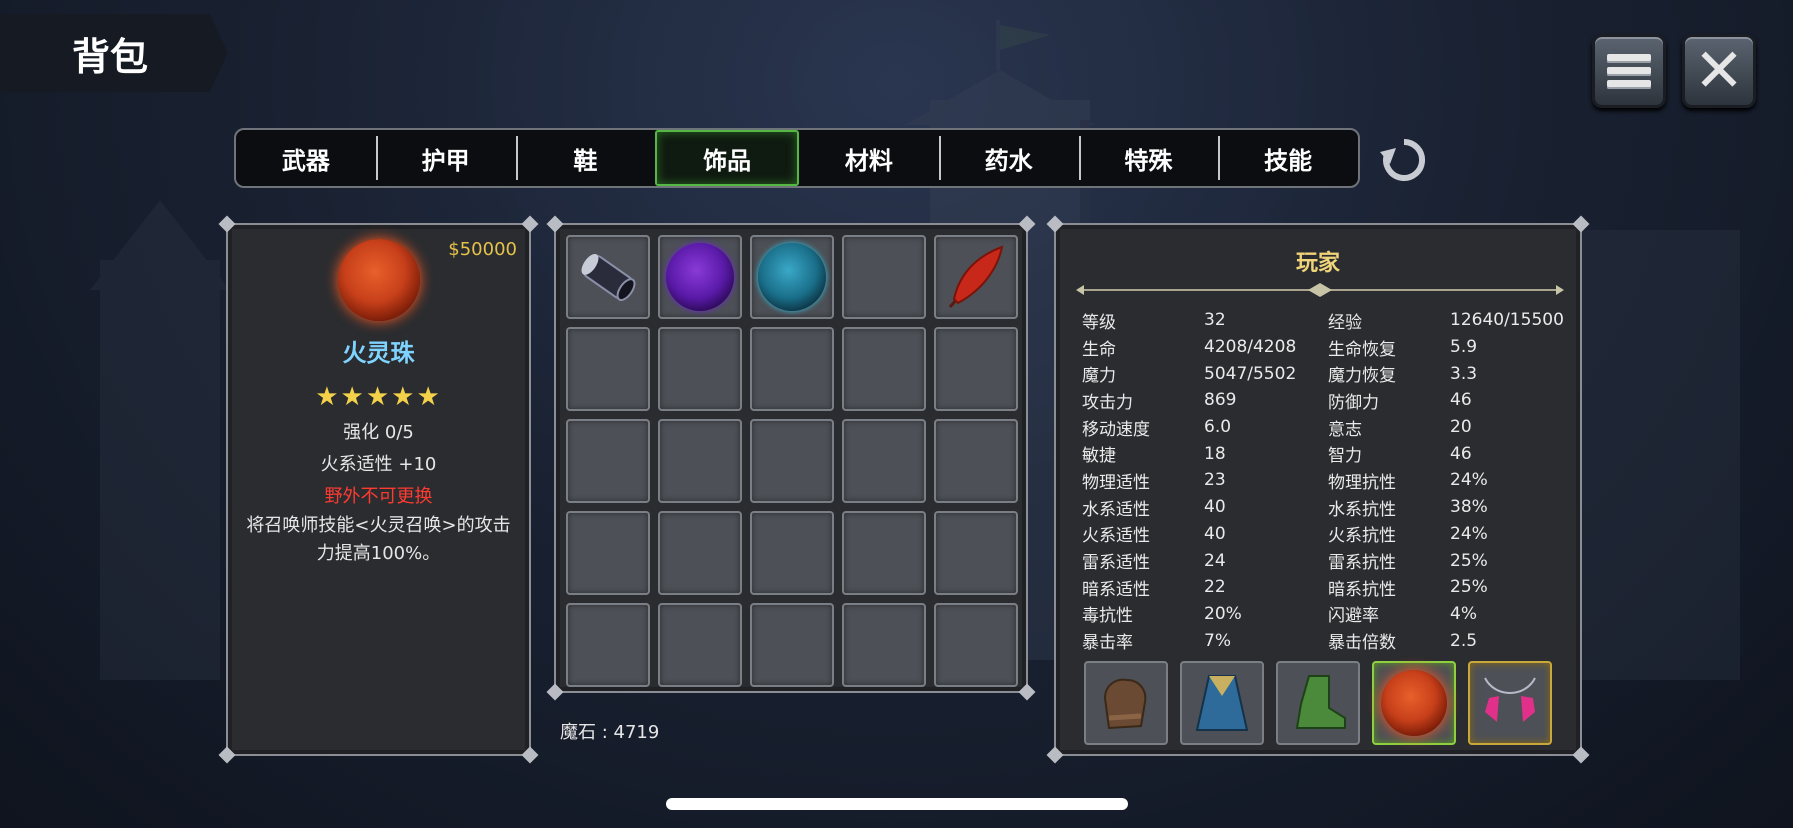  I want to click on equipment-bar, so click(1318, 703).